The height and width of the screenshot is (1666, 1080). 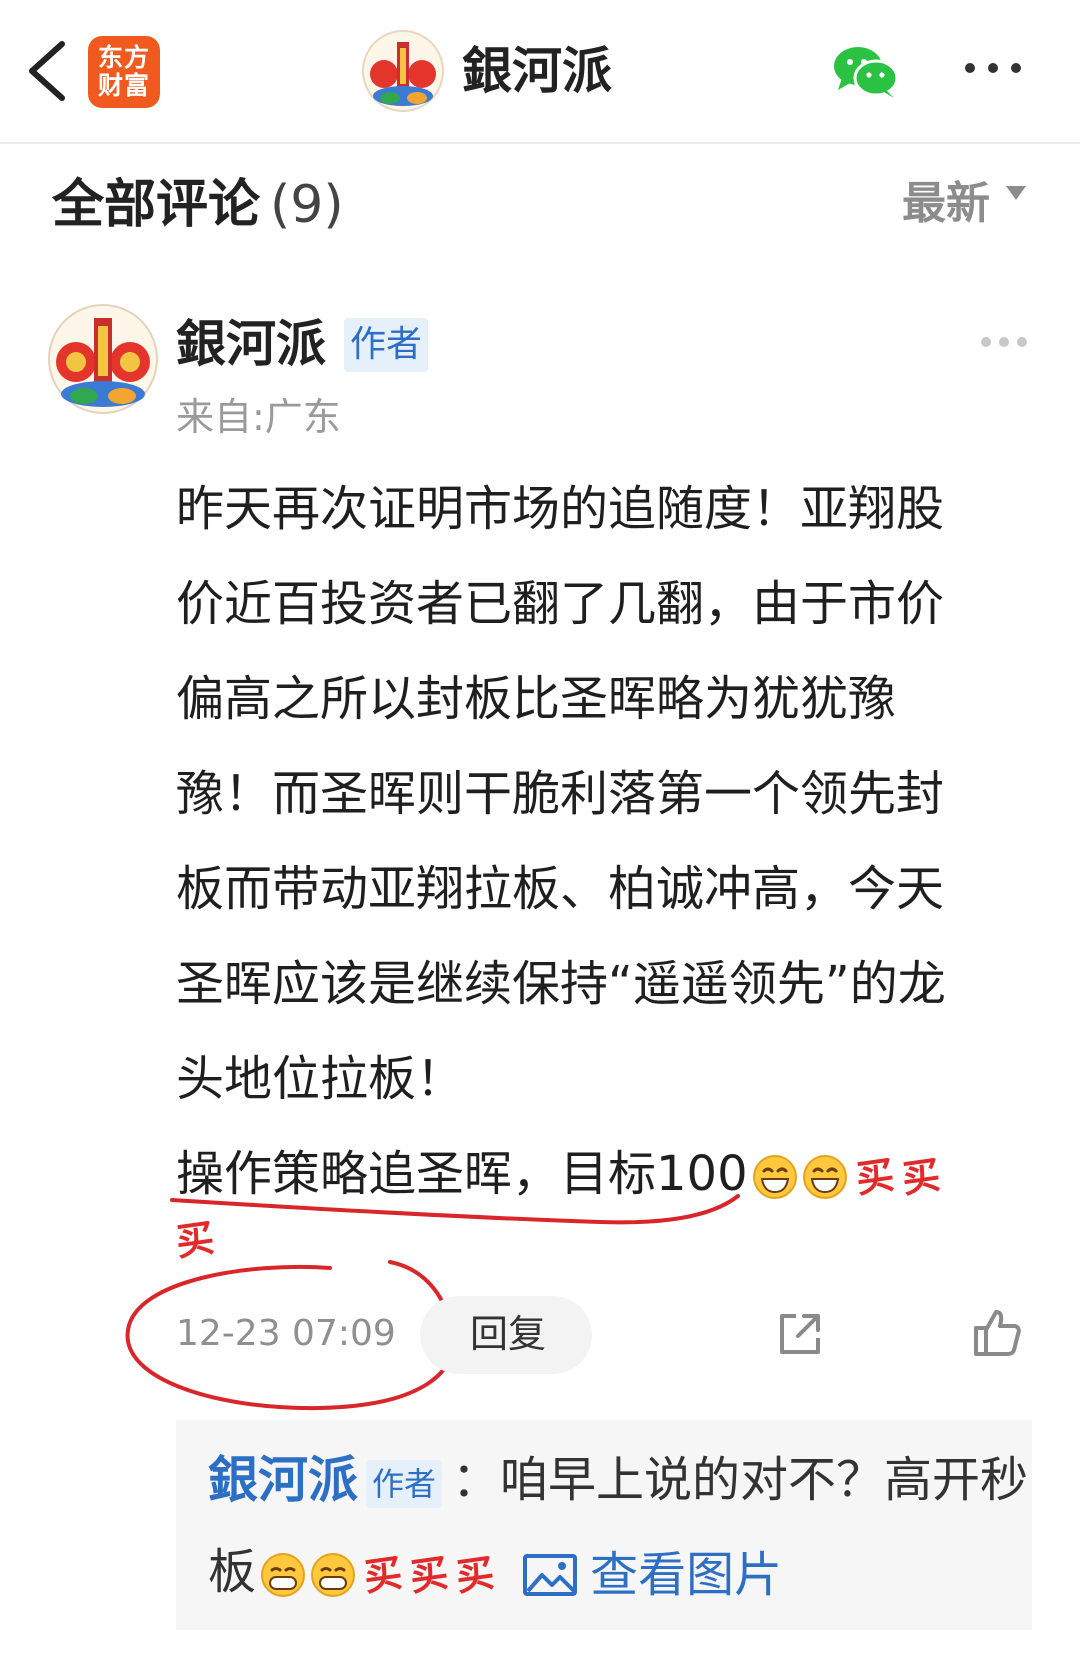 What do you see at coordinates (686, 1575) in the screenshot?
I see `view-image-link: 查看图片` at bounding box center [686, 1575].